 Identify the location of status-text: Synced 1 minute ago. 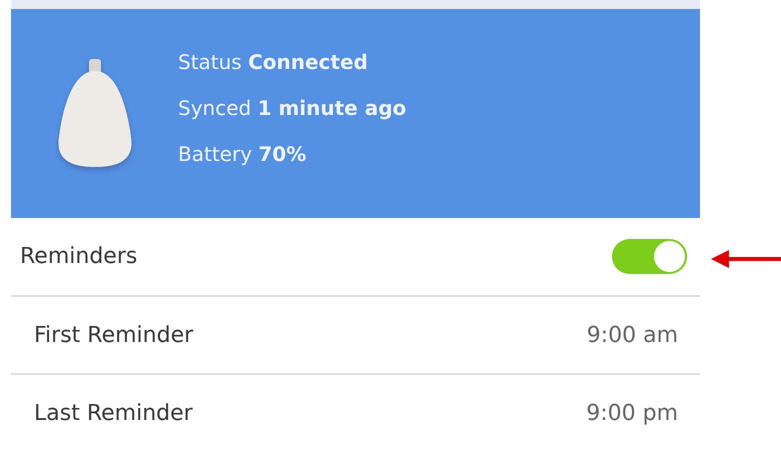
(292, 108).